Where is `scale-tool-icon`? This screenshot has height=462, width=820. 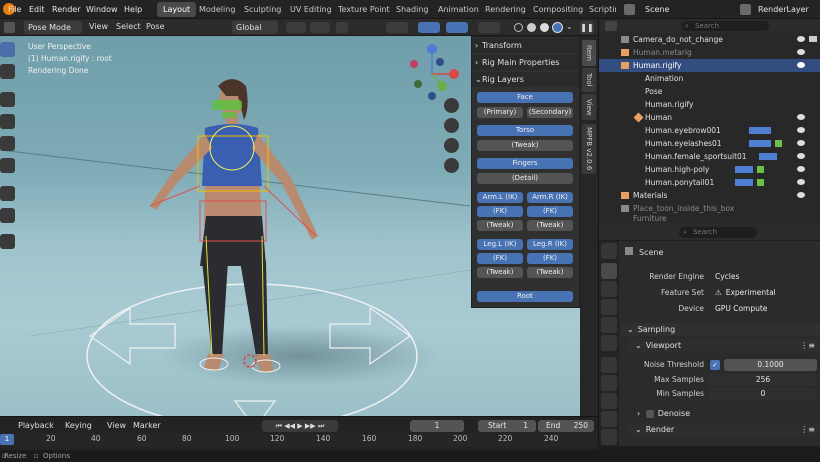 scale-tool-icon is located at coordinates (7, 143).